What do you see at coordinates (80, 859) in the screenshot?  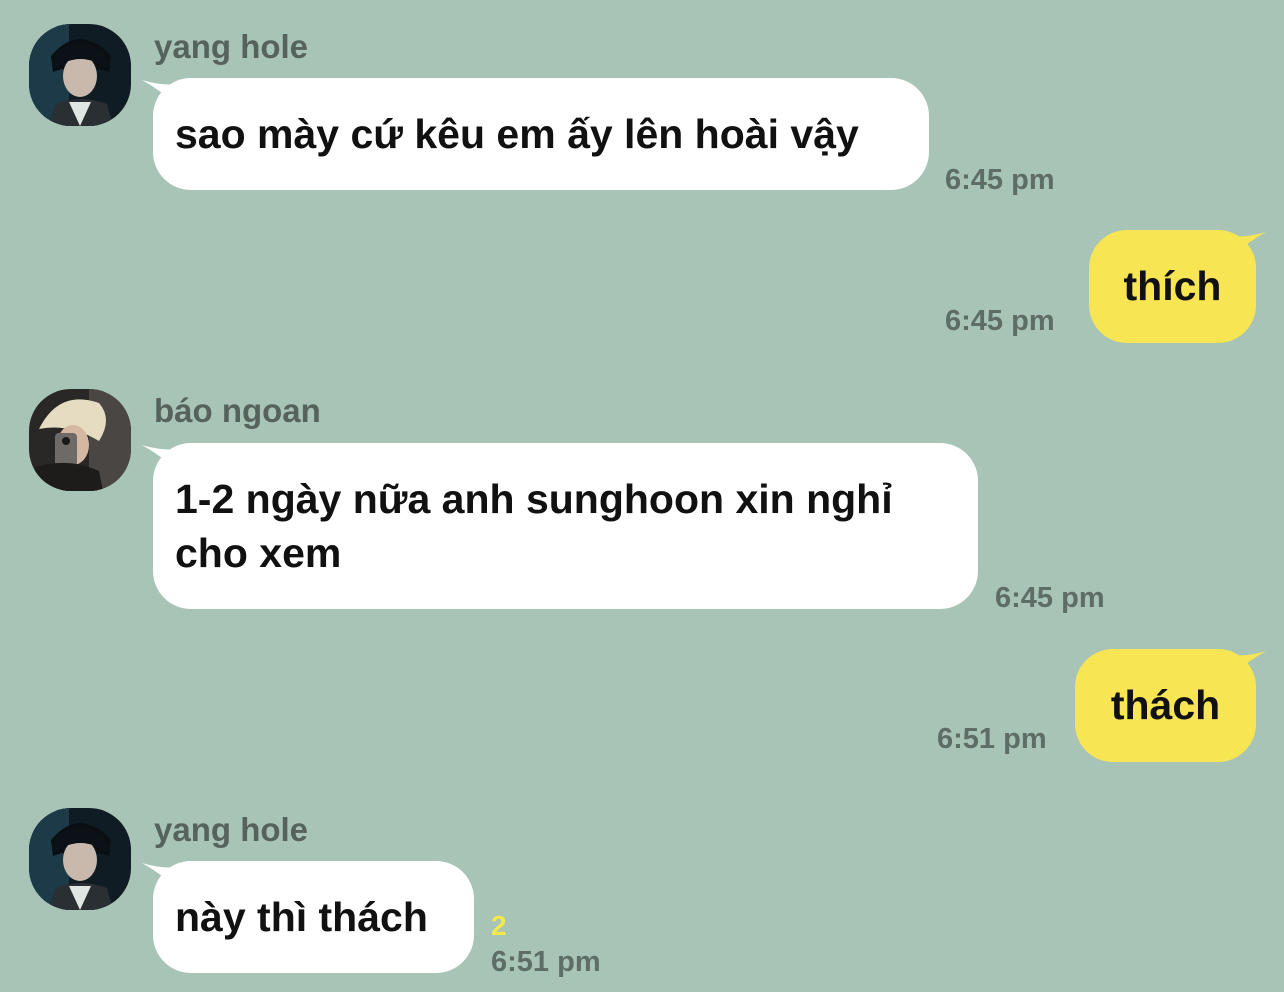 I see `avatar` at bounding box center [80, 859].